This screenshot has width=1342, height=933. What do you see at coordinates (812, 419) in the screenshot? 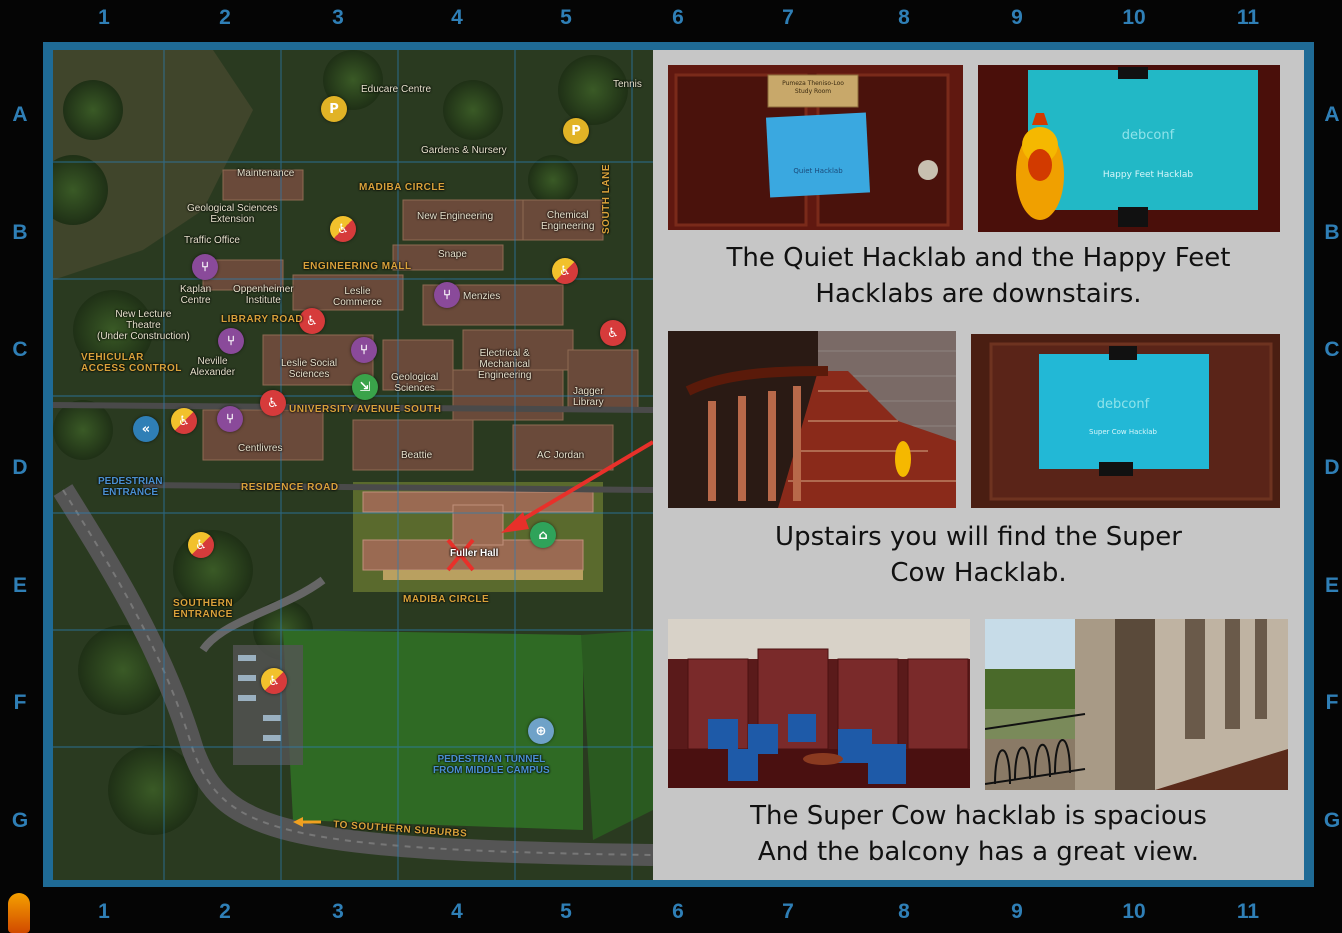
I see `photo-staircase` at bounding box center [812, 419].